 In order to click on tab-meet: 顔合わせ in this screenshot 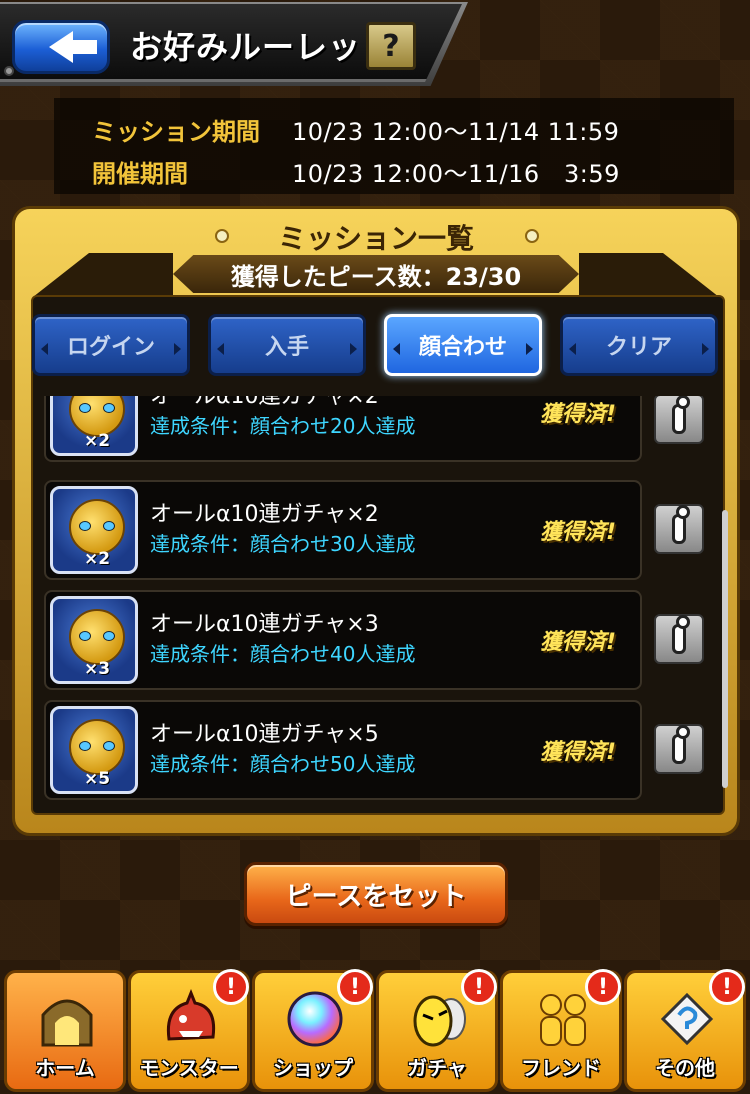, I will do `click(463, 345)`.